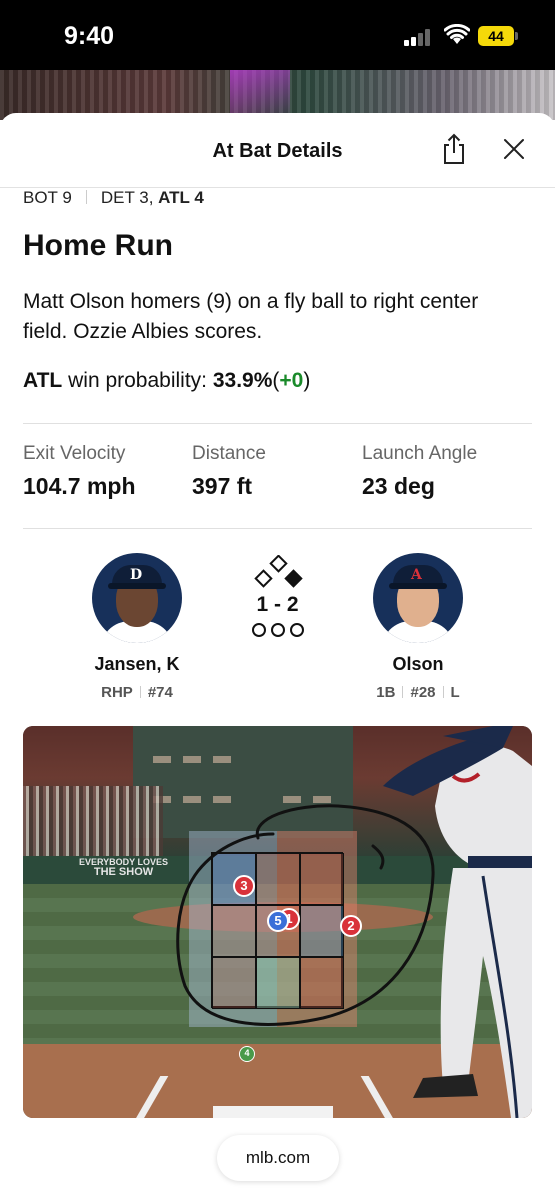 Image resolution: width=555 pixels, height=1200 pixels. What do you see at coordinates (457, 922) in the screenshot?
I see `batter-figure` at bounding box center [457, 922].